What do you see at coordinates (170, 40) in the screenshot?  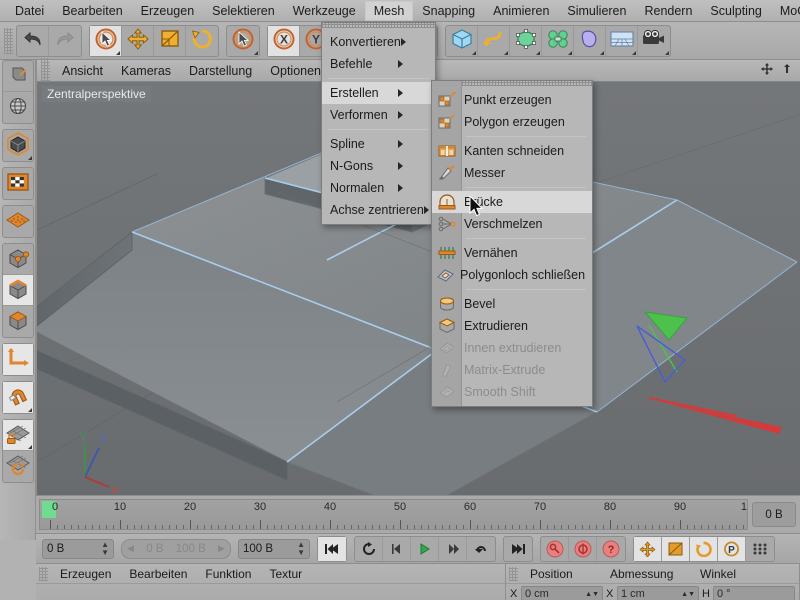 I see `scale-tool` at bounding box center [170, 40].